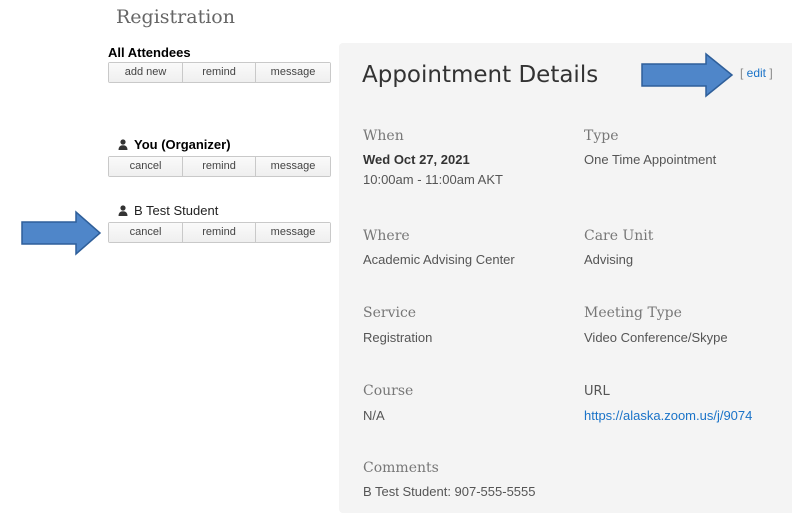  Describe the element at coordinates (480, 75) in the screenshot. I see `appointment-details-title: Appointment Details` at that location.